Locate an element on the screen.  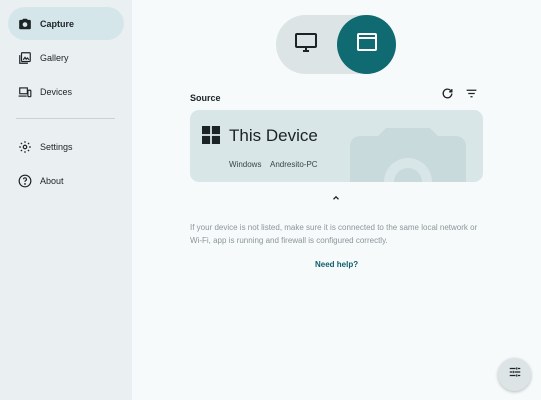
source-heading: Source is located at coordinates (205, 98).